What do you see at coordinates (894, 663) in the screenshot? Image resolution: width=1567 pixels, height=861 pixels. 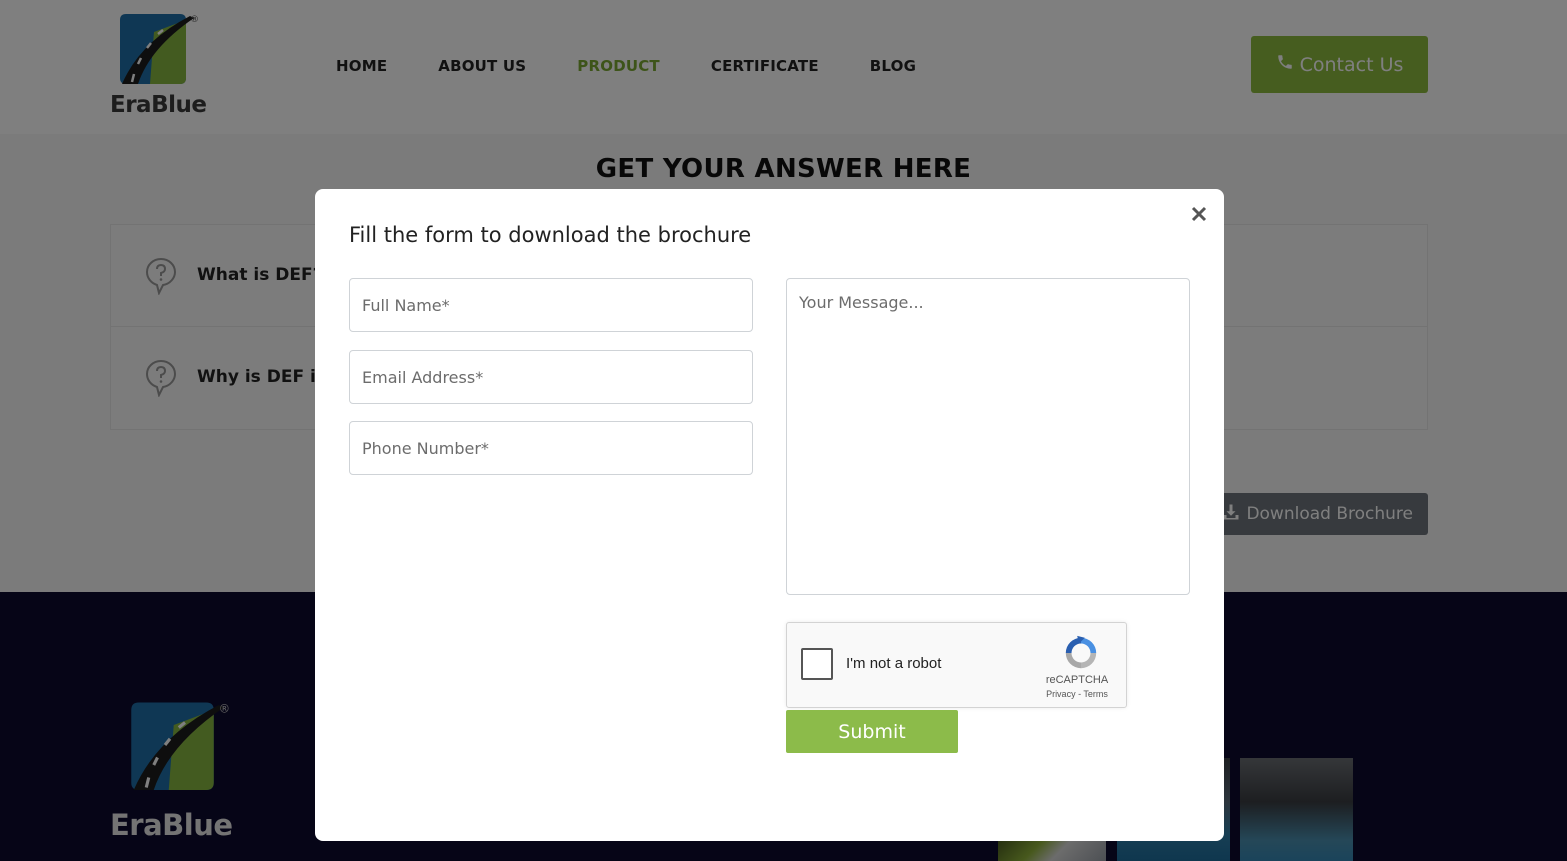 I see `recaptcha-label: I'm not a robot` at bounding box center [894, 663].